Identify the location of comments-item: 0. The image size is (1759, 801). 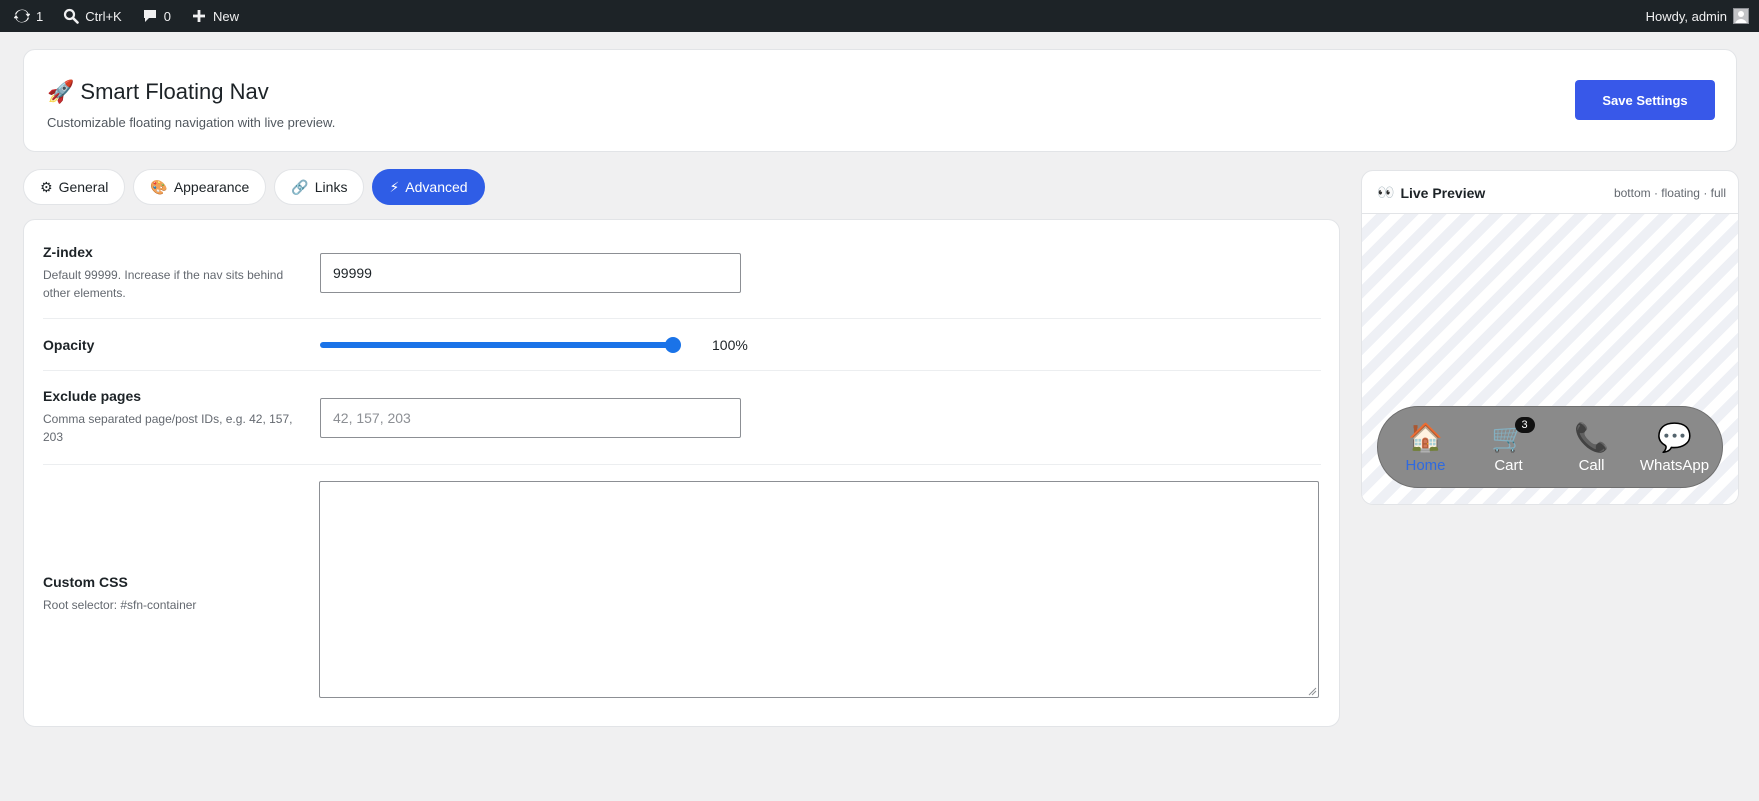
(156, 16).